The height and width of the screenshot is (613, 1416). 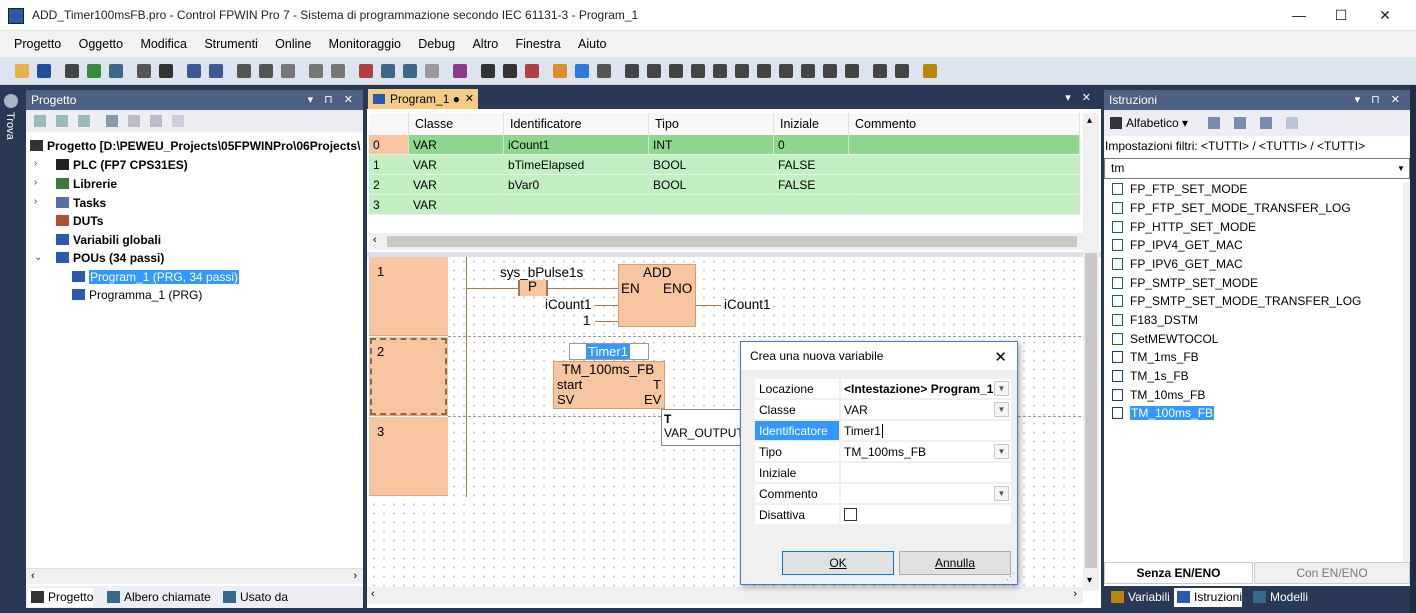 What do you see at coordinates (582, 71) in the screenshot?
I see `insert-fb-icon` at bounding box center [582, 71].